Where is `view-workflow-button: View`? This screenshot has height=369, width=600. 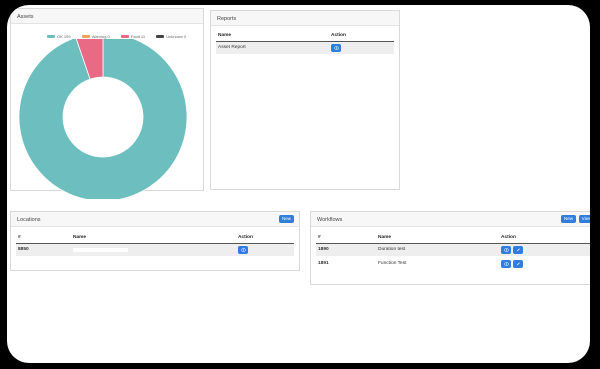 view-workflow-button: View is located at coordinates (584, 219).